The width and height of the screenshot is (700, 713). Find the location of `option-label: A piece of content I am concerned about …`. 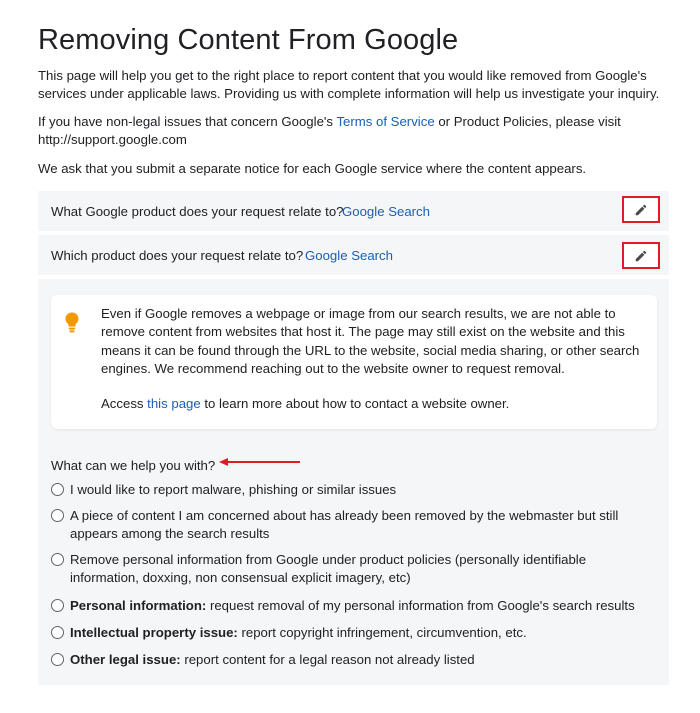

option-label: A piece of content I am concerned about … is located at coordinates (344, 524).